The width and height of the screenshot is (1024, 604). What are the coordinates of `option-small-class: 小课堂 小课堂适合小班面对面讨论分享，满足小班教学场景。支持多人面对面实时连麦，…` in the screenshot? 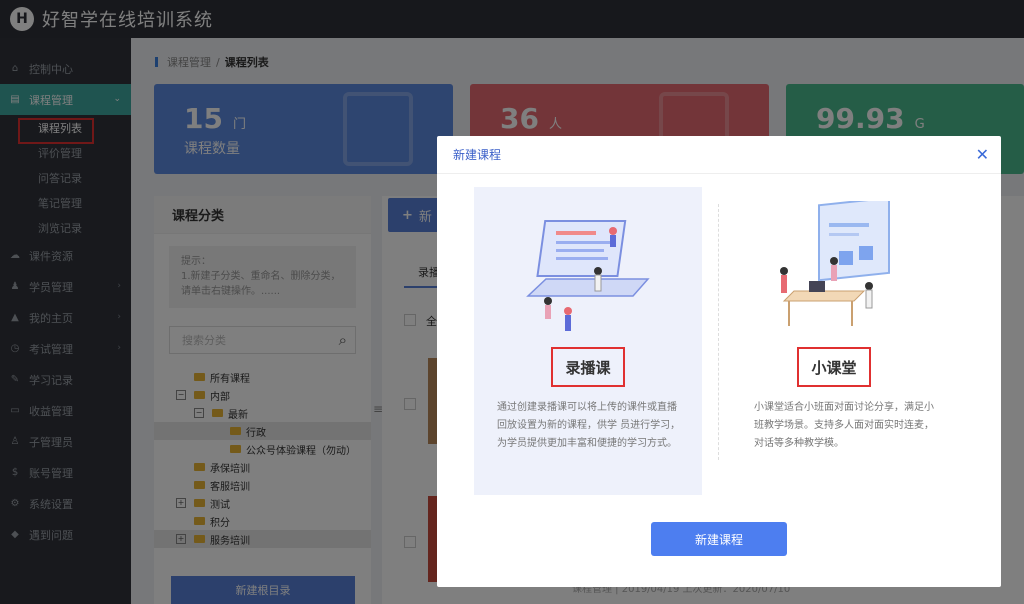 It's located at (834, 341).